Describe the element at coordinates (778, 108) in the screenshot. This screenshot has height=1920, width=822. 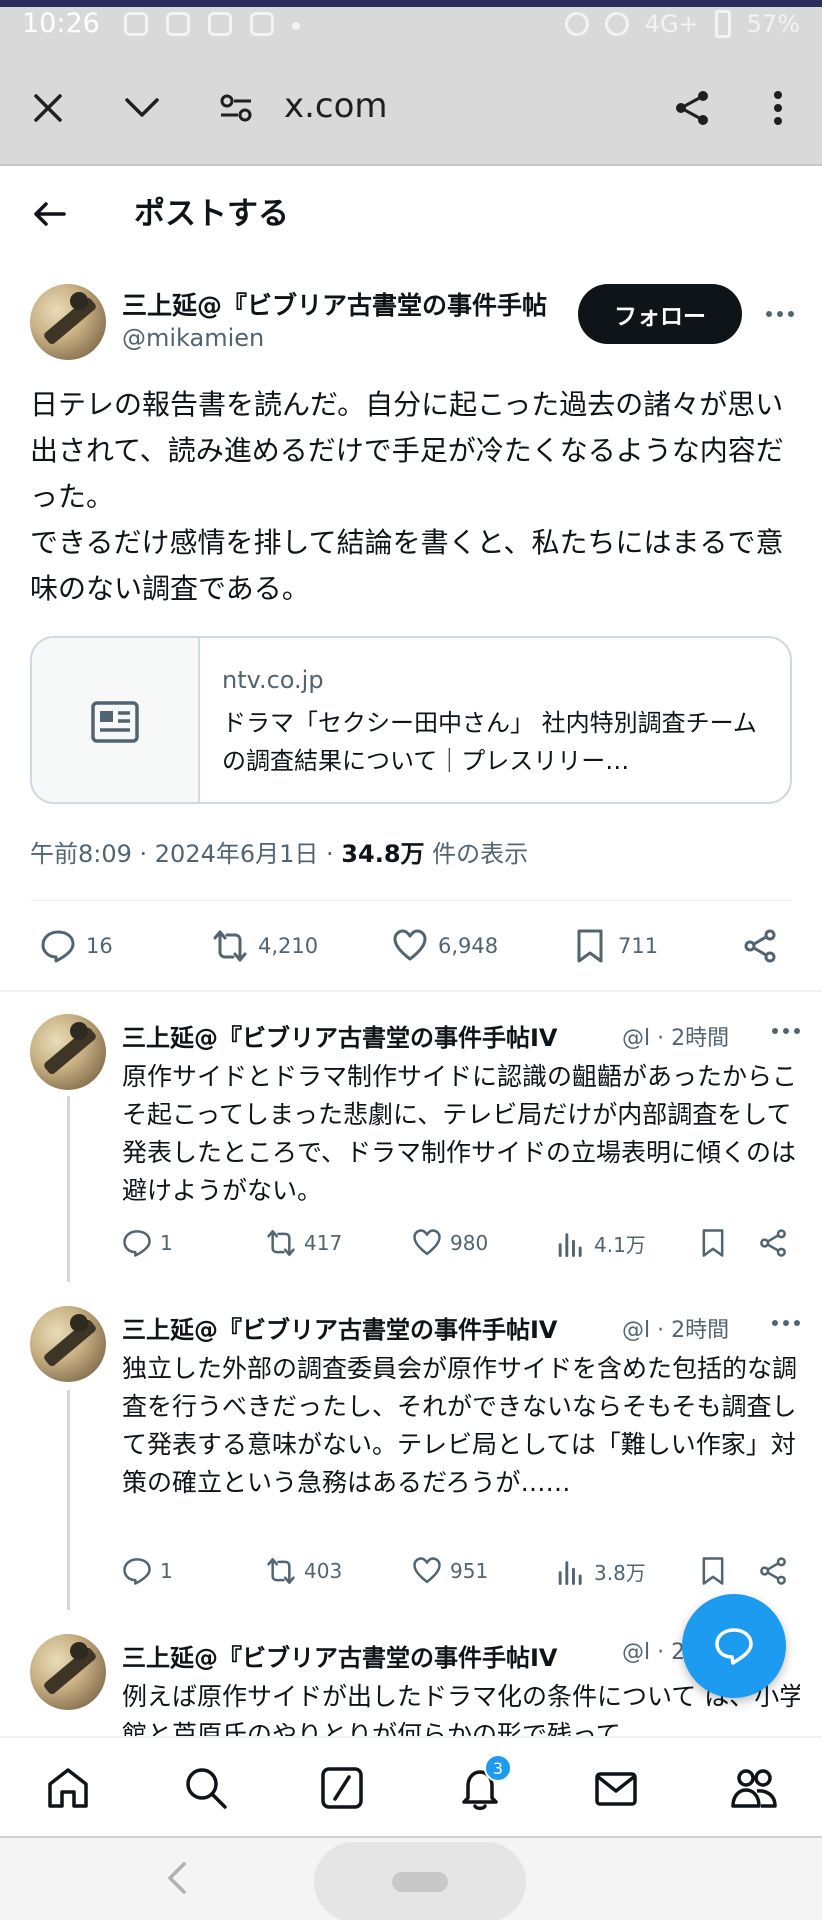
I see `browser-menu-button` at that location.